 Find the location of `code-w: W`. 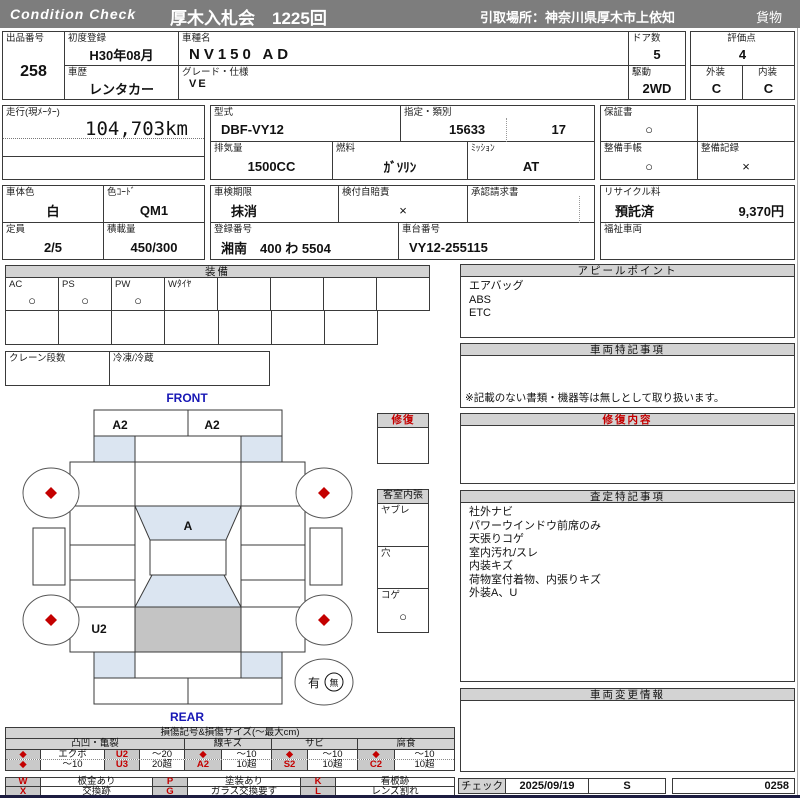

code-w: W is located at coordinates (23, 782).